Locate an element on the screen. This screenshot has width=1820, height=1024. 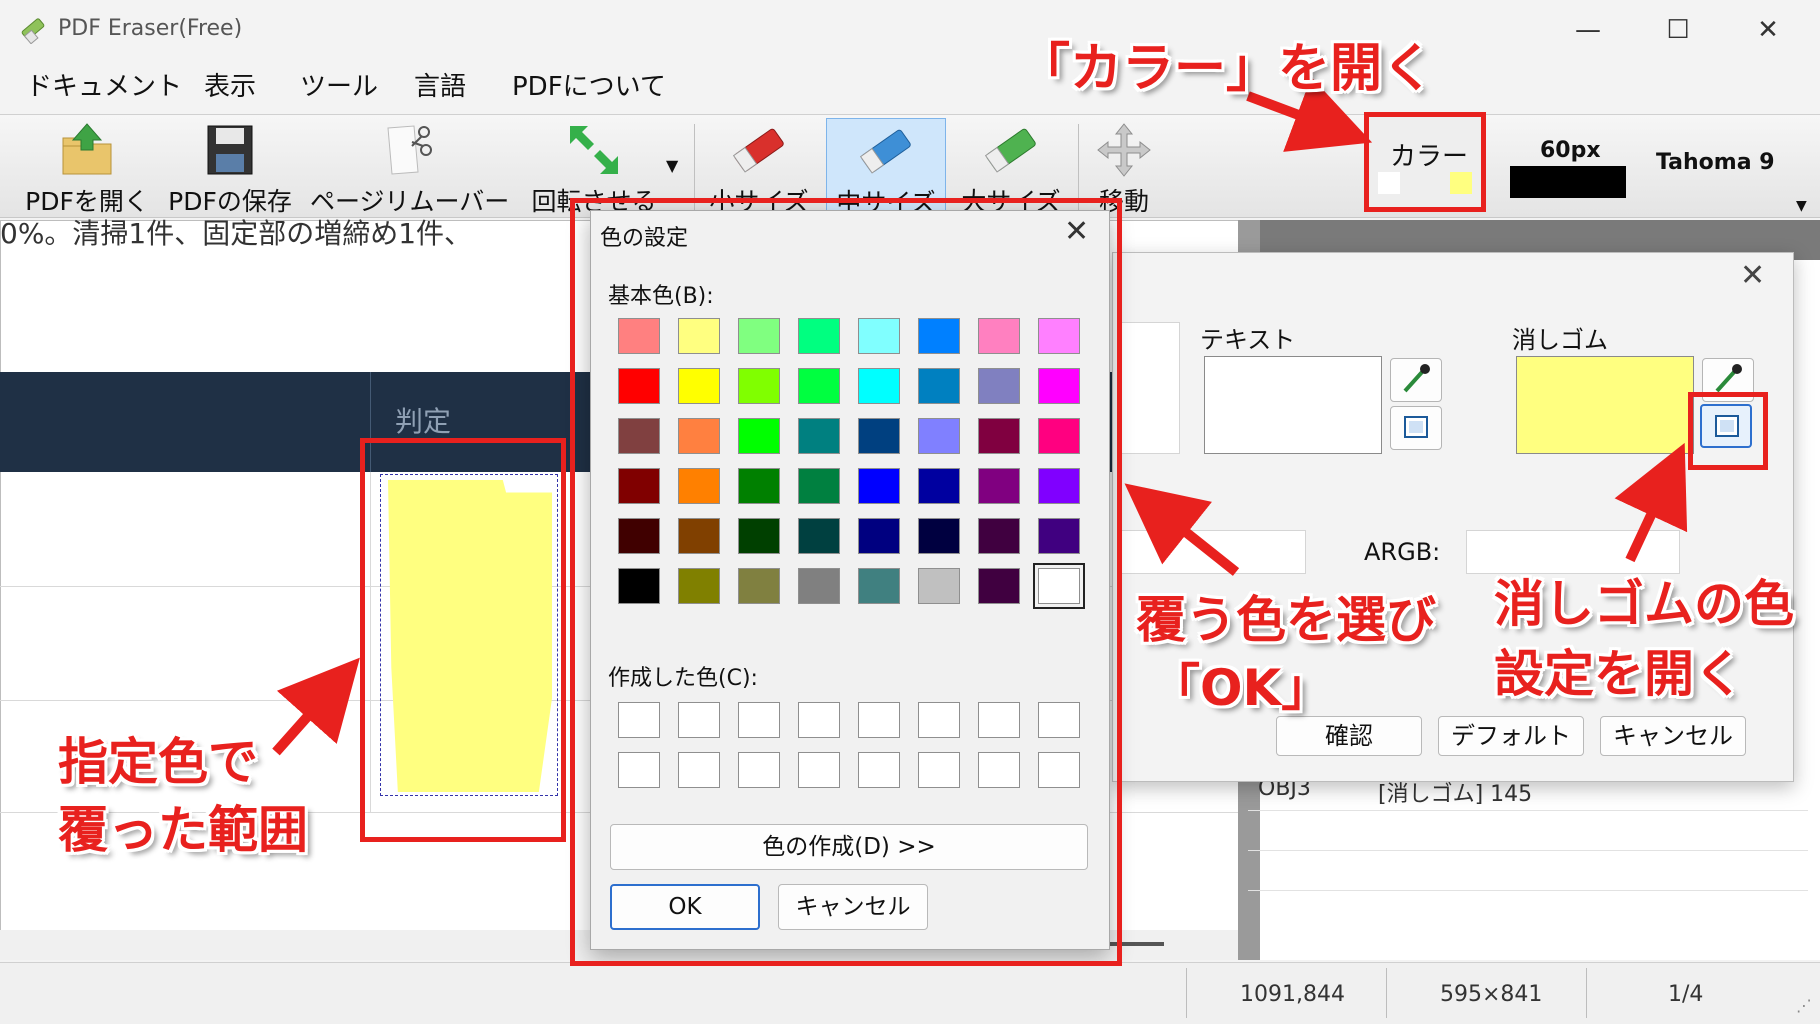
arrow-to-color-dialog is located at coordinates (1182, 529).